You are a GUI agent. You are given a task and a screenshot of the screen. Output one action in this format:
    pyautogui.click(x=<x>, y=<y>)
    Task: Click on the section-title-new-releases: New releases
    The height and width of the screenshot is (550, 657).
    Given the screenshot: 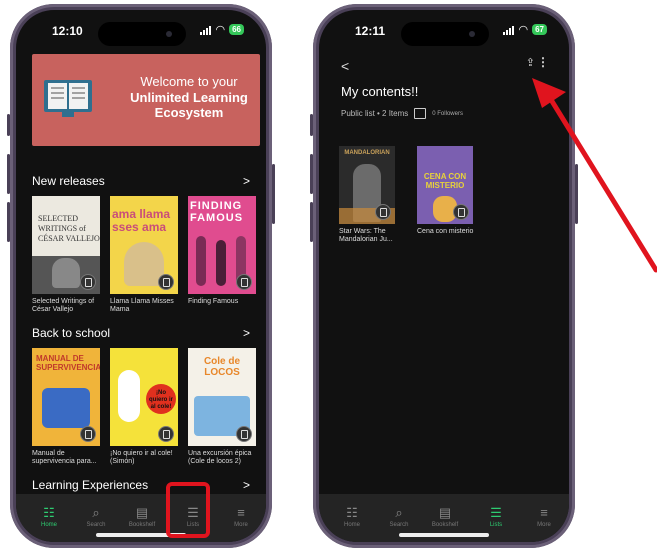 What is the action you would take?
    pyautogui.click(x=68, y=181)
    